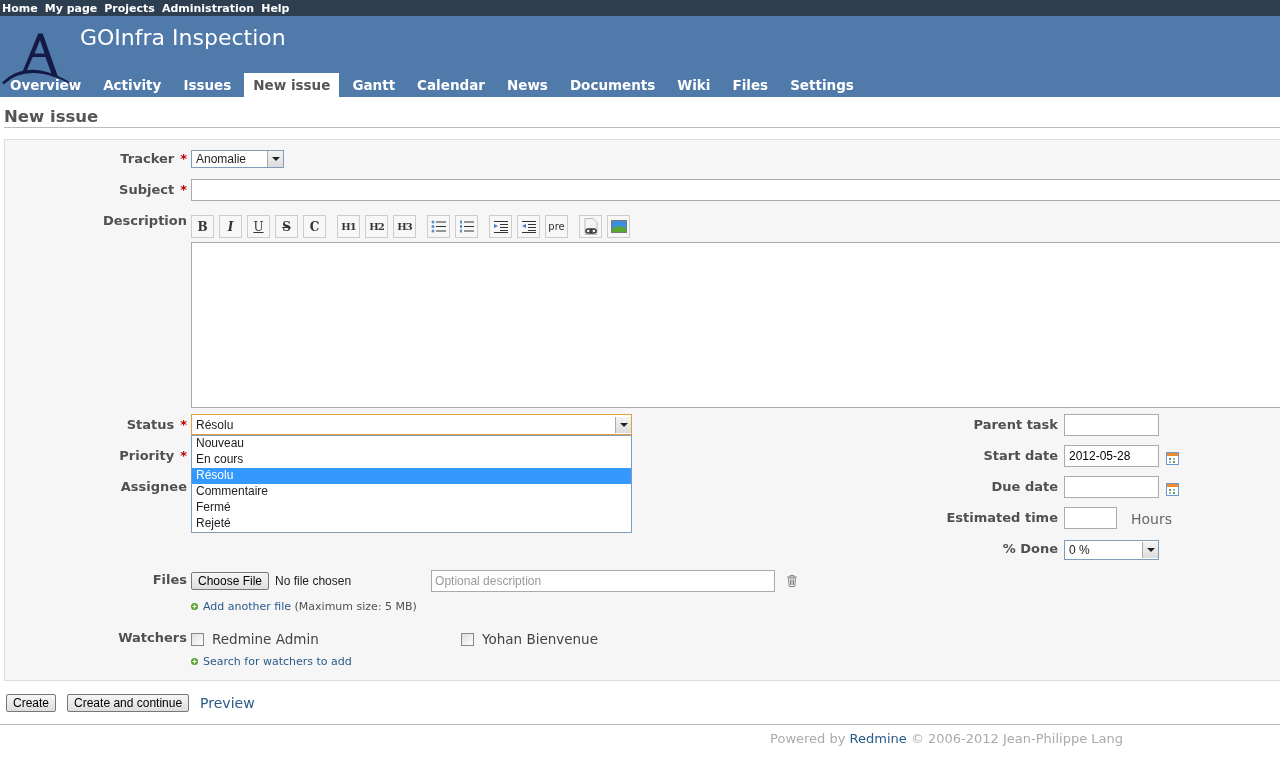 The image size is (1280, 773). Describe the element at coordinates (147, 189) in the screenshot. I see `field-label: Subject` at that location.